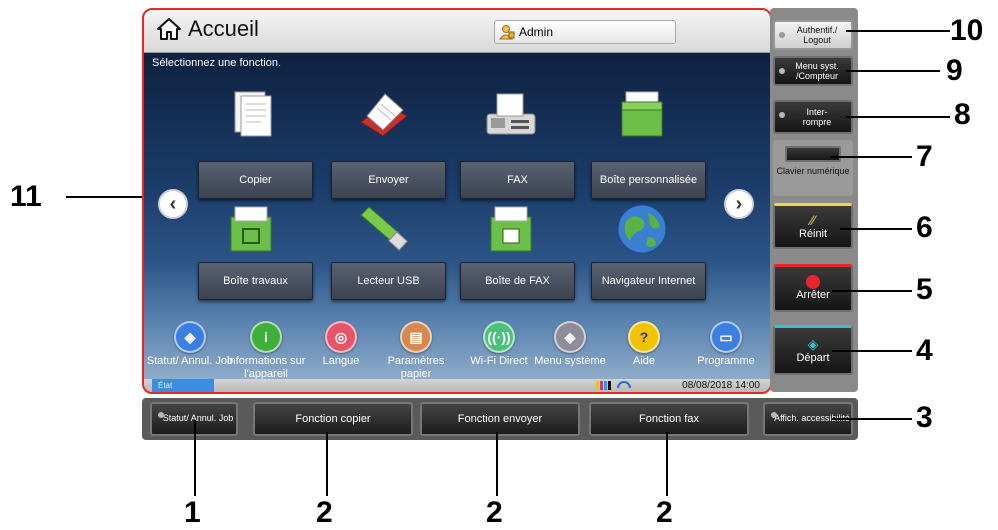  What do you see at coordinates (183, 385) in the screenshot?
I see `status-tab: État` at bounding box center [183, 385].